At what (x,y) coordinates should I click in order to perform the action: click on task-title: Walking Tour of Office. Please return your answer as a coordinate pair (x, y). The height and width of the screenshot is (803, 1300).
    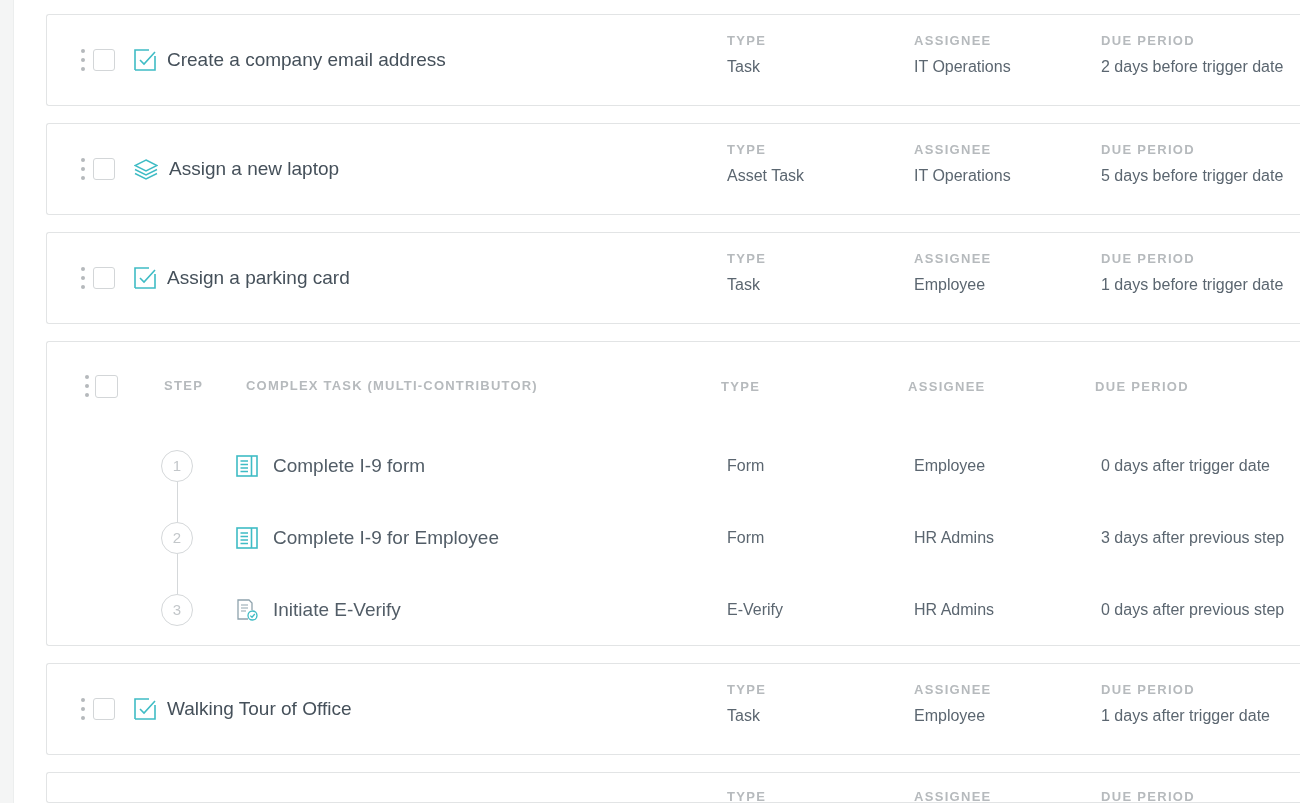
    Looking at the image, I should click on (259, 708).